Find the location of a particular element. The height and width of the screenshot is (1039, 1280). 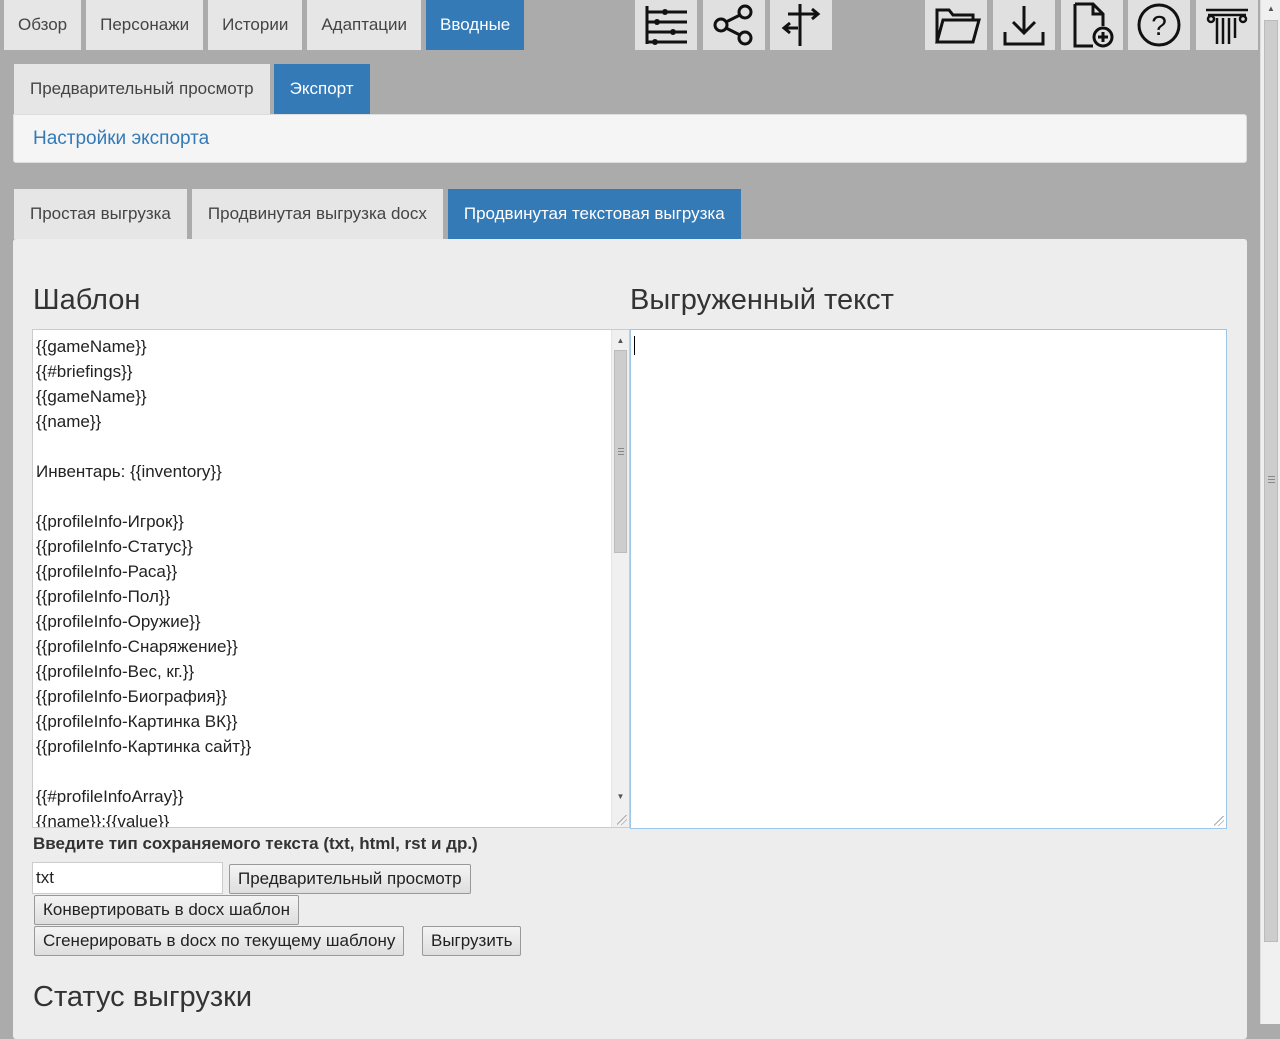

template-line: {{#briefings}} is located at coordinates (84, 371).